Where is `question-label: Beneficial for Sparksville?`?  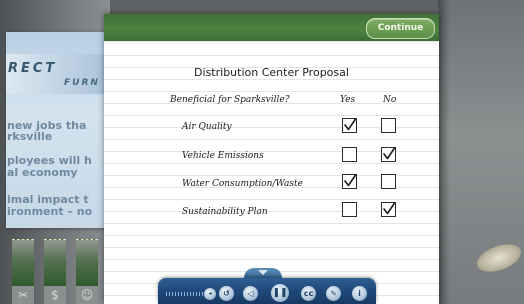 question-label: Beneficial for Sparksville? is located at coordinates (230, 100).